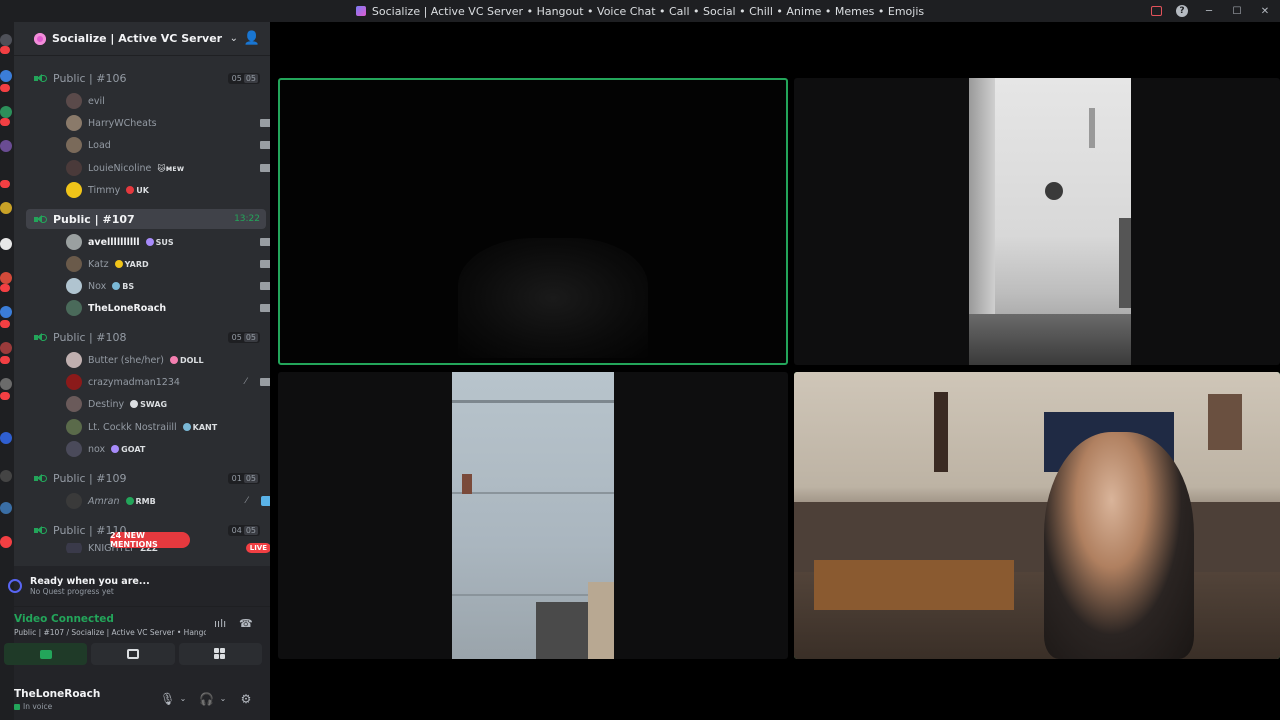 The width and height of the screenshot is (1280, 720). I want to click on noise-suppression-icon: ıılı, so click(221, 624).